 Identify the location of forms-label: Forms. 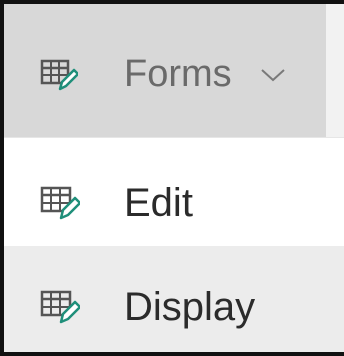
(178, 74).